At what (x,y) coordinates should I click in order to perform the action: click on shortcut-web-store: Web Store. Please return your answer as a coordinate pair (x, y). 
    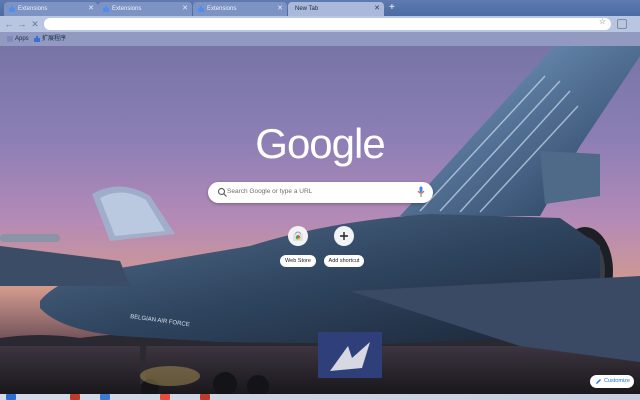
    Looking at the image, I should click on (298, 246).